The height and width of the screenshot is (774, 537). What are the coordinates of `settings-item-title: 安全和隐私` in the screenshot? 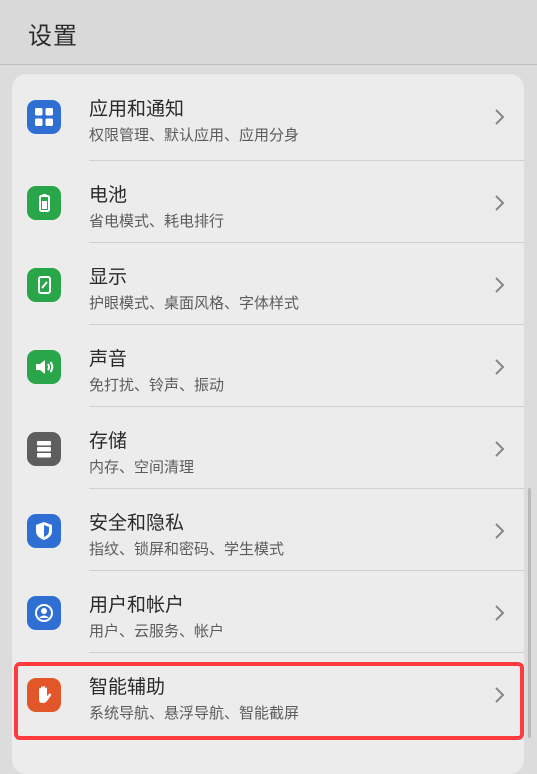 It's located at (137, 523).